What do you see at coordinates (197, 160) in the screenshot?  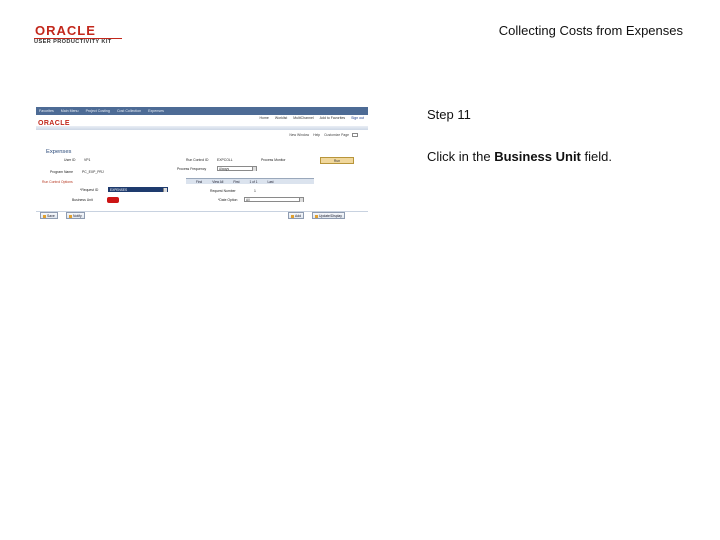 I see `run-control-label: Run Control ID` at bounding box center [197, 160].